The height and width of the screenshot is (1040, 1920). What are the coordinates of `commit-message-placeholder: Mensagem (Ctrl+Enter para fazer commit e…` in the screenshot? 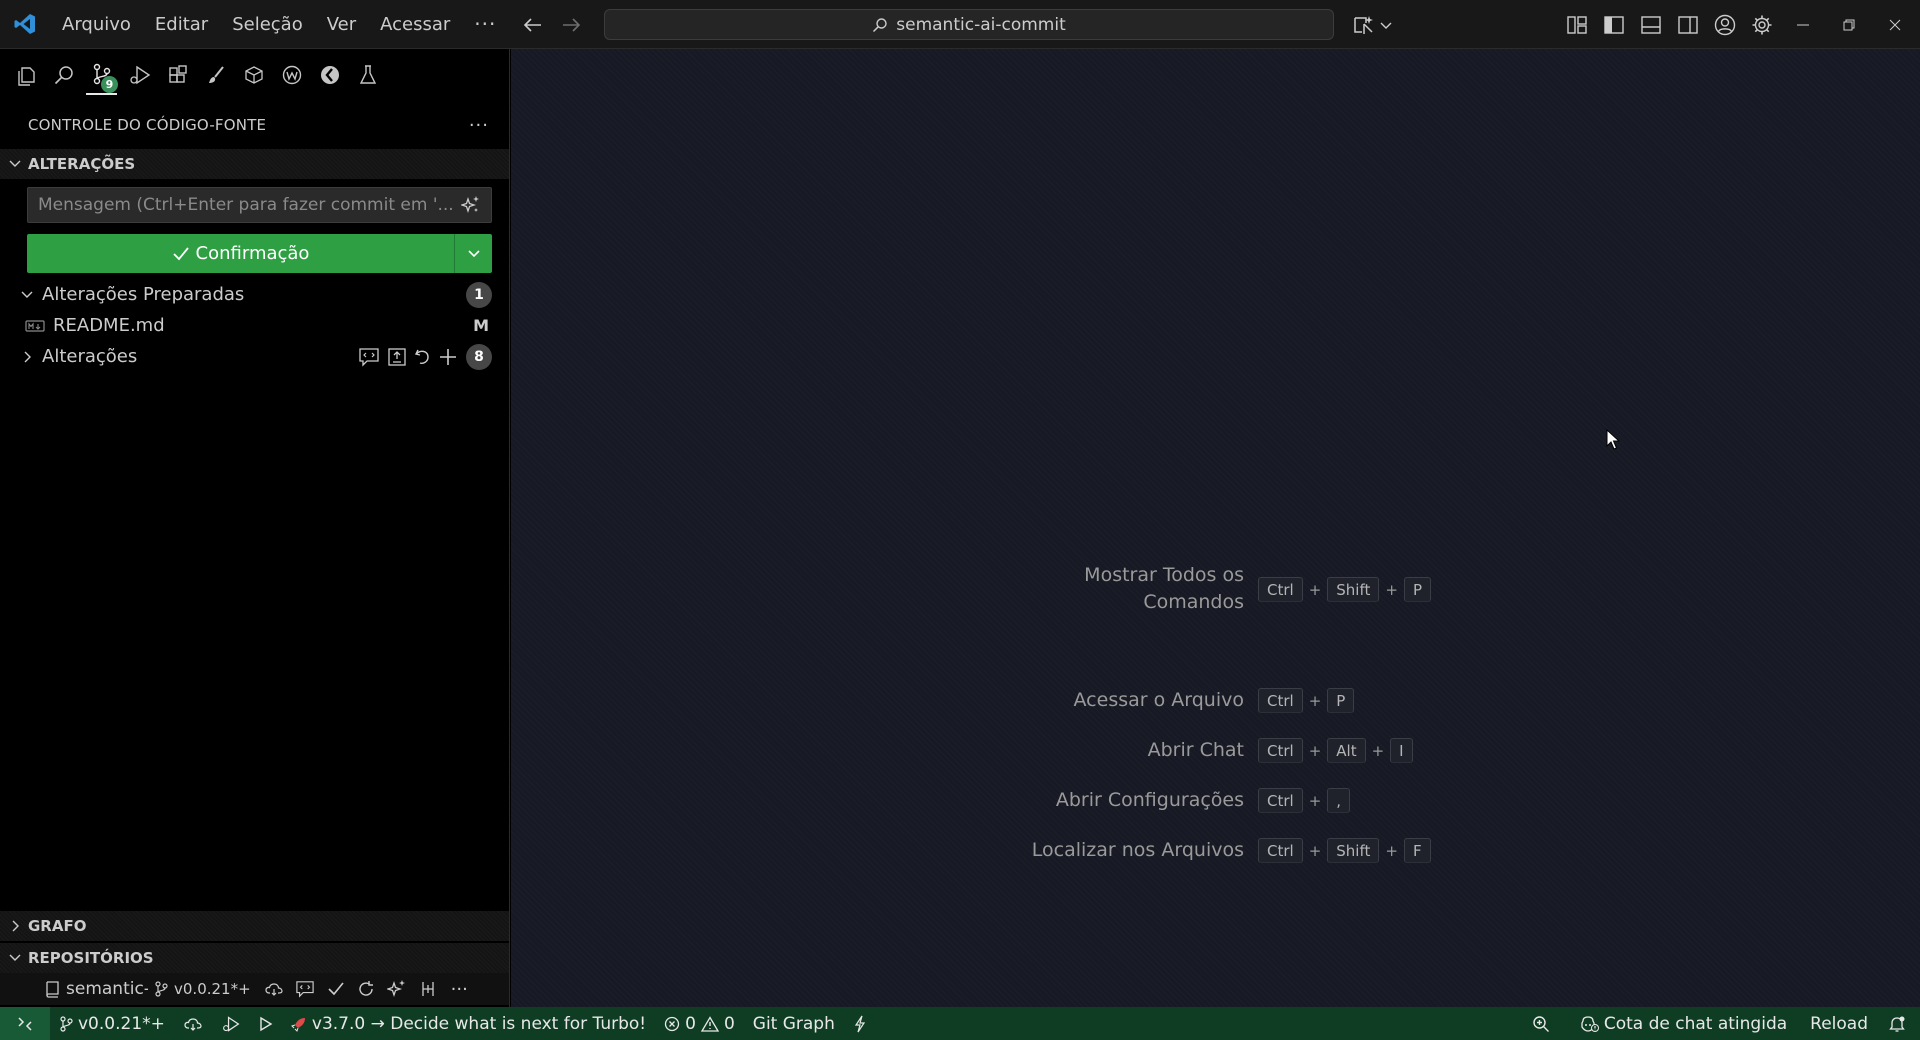 It's located at (246, 205).